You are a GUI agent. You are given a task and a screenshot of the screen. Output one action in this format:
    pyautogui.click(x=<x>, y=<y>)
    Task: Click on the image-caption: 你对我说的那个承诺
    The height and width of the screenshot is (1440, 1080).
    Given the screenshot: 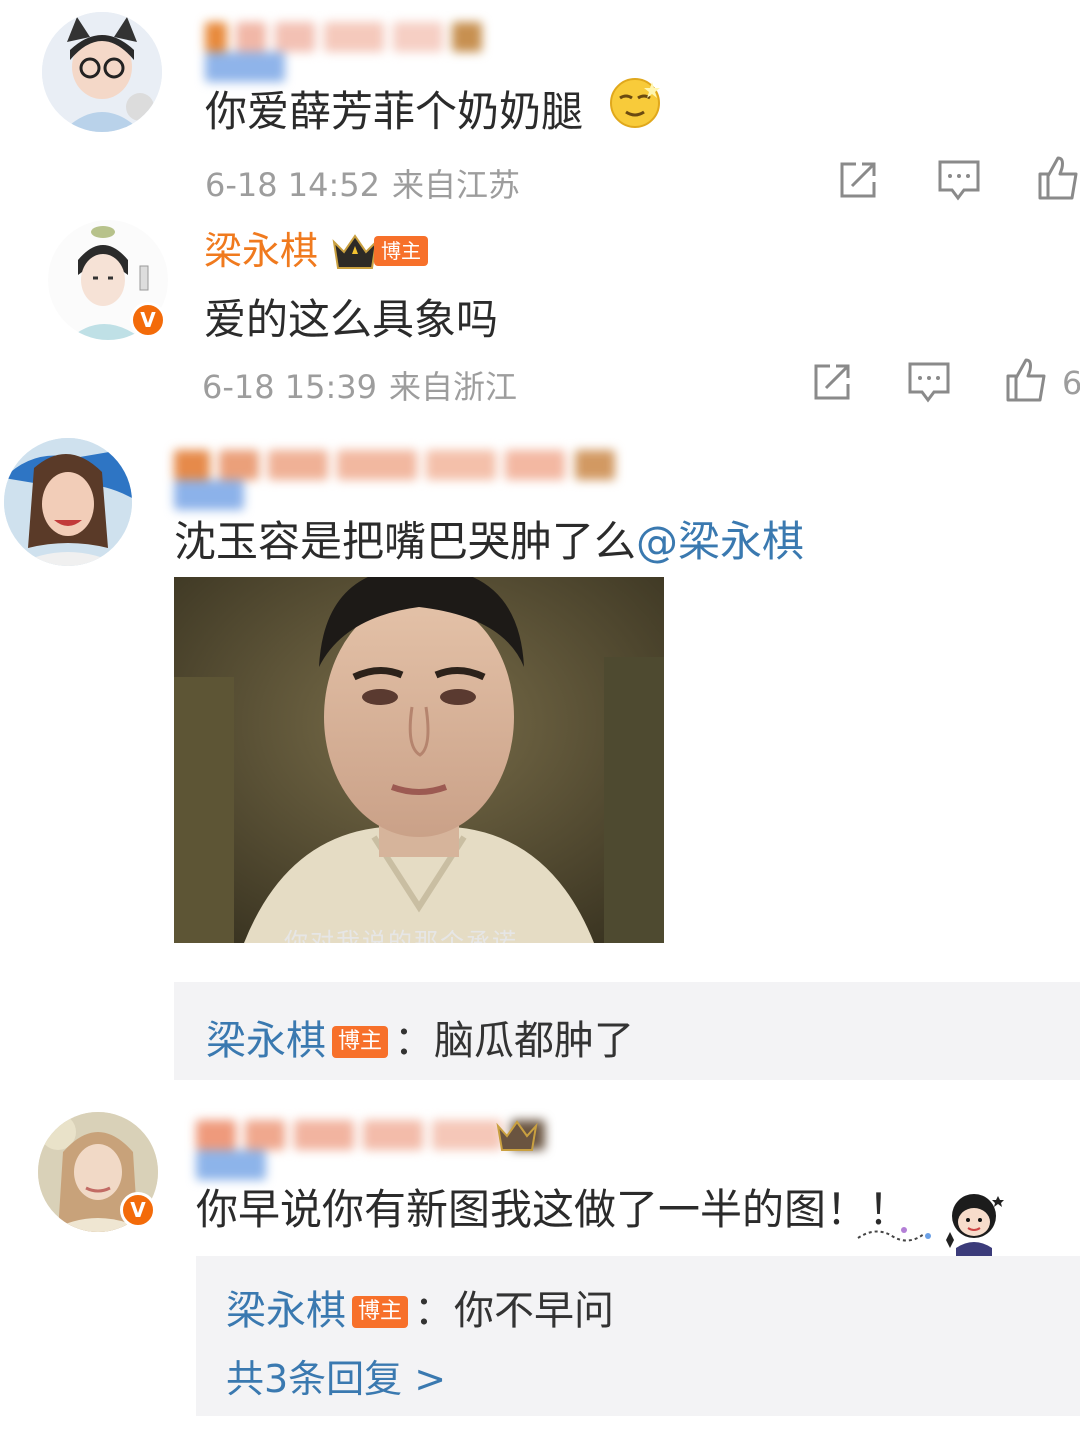 What is the action you would take?
    pyautogui.click(x=401, y=935)
    